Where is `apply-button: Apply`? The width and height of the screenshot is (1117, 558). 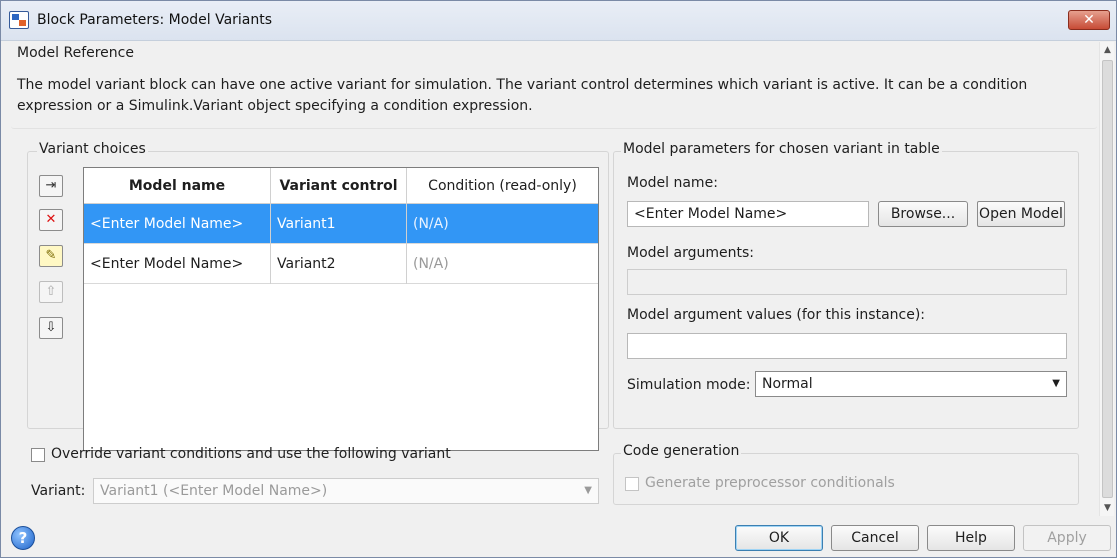
apply-button: Apply is located at coordinates (1067, 538).